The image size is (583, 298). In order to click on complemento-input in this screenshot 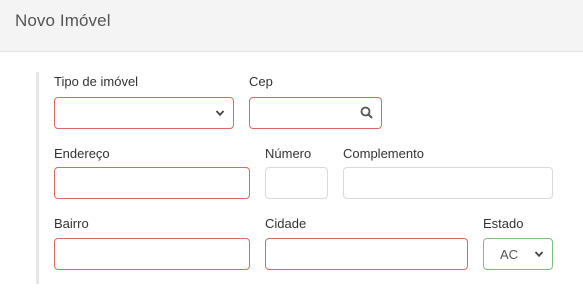, I will do `click(448, 183)`.